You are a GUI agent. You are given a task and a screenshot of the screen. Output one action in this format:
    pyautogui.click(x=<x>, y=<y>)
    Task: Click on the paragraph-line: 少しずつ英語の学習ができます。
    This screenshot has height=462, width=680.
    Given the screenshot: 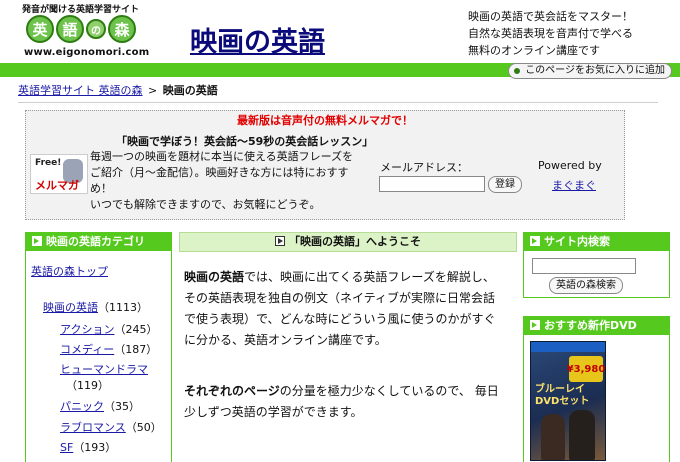 What is the action you would take?
    pyautogui.click(x=273, y=412)
    